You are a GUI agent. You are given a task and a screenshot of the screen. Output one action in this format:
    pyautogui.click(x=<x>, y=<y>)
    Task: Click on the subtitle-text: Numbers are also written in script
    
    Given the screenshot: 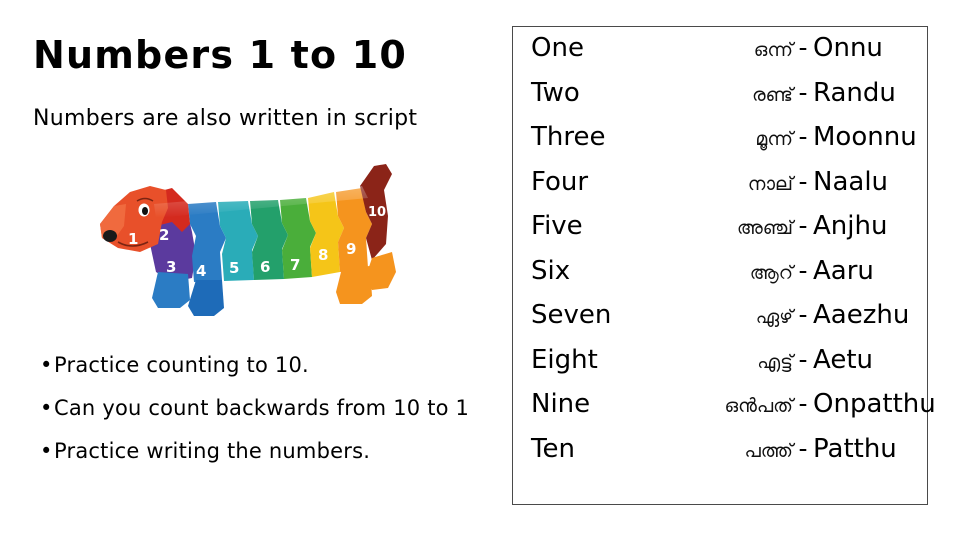 What is the action you would take?
    pyautogui.click(x=225, y=118)
    